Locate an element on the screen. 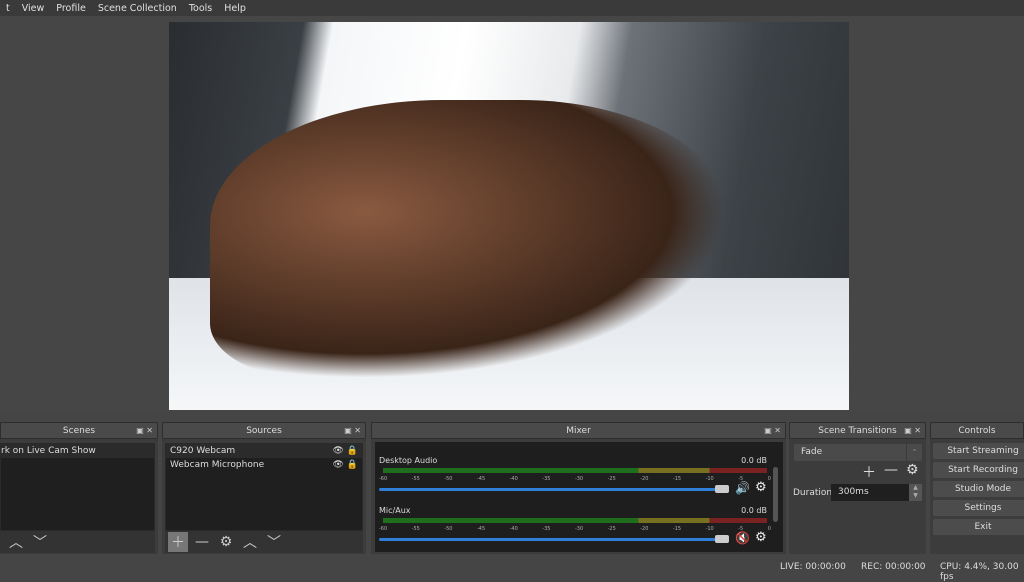 Image resolution: width=1024 pixels, height=582 pixels. menu-view: View is located at coordinates (33, 8).